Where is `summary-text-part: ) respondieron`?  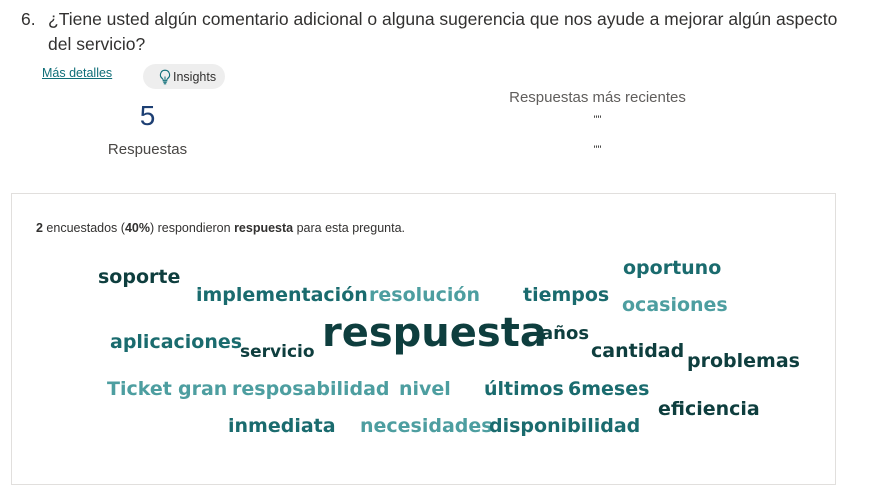 summary-text-part: ) respondieron is located at coordinates (192, 228).